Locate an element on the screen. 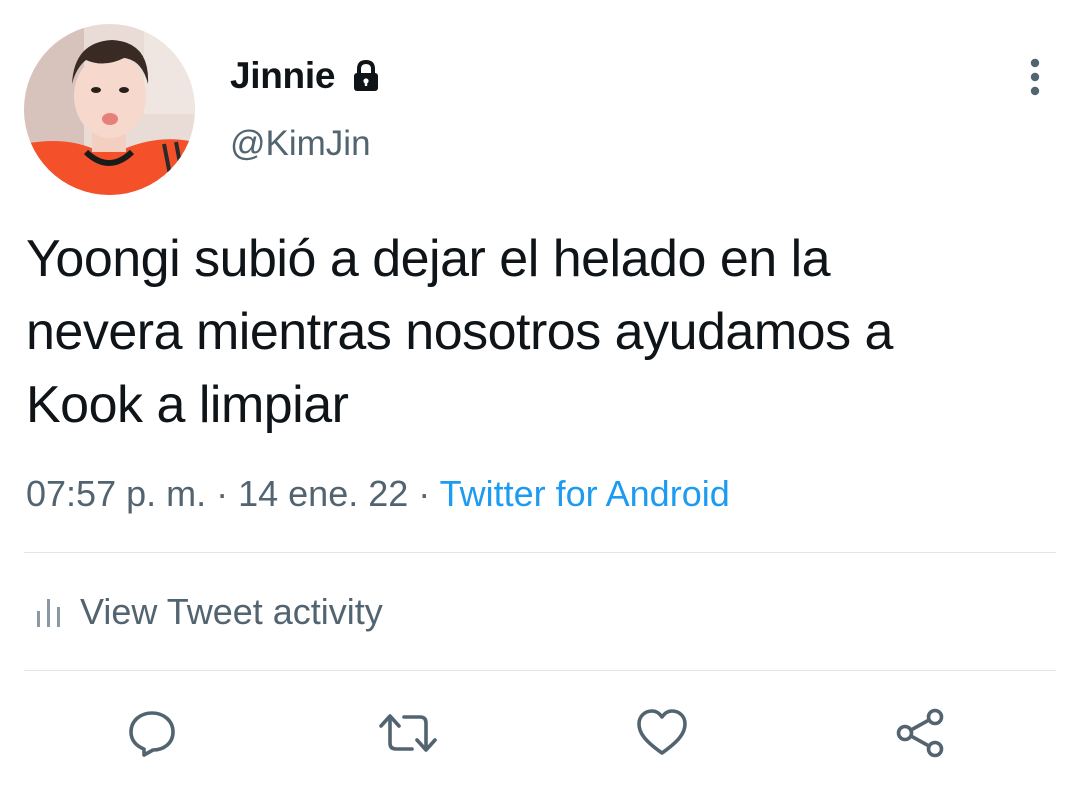 Image resolution: width=1080 pixels, height=809 pixels. retweet-icon is located at coordinates (408, 733).